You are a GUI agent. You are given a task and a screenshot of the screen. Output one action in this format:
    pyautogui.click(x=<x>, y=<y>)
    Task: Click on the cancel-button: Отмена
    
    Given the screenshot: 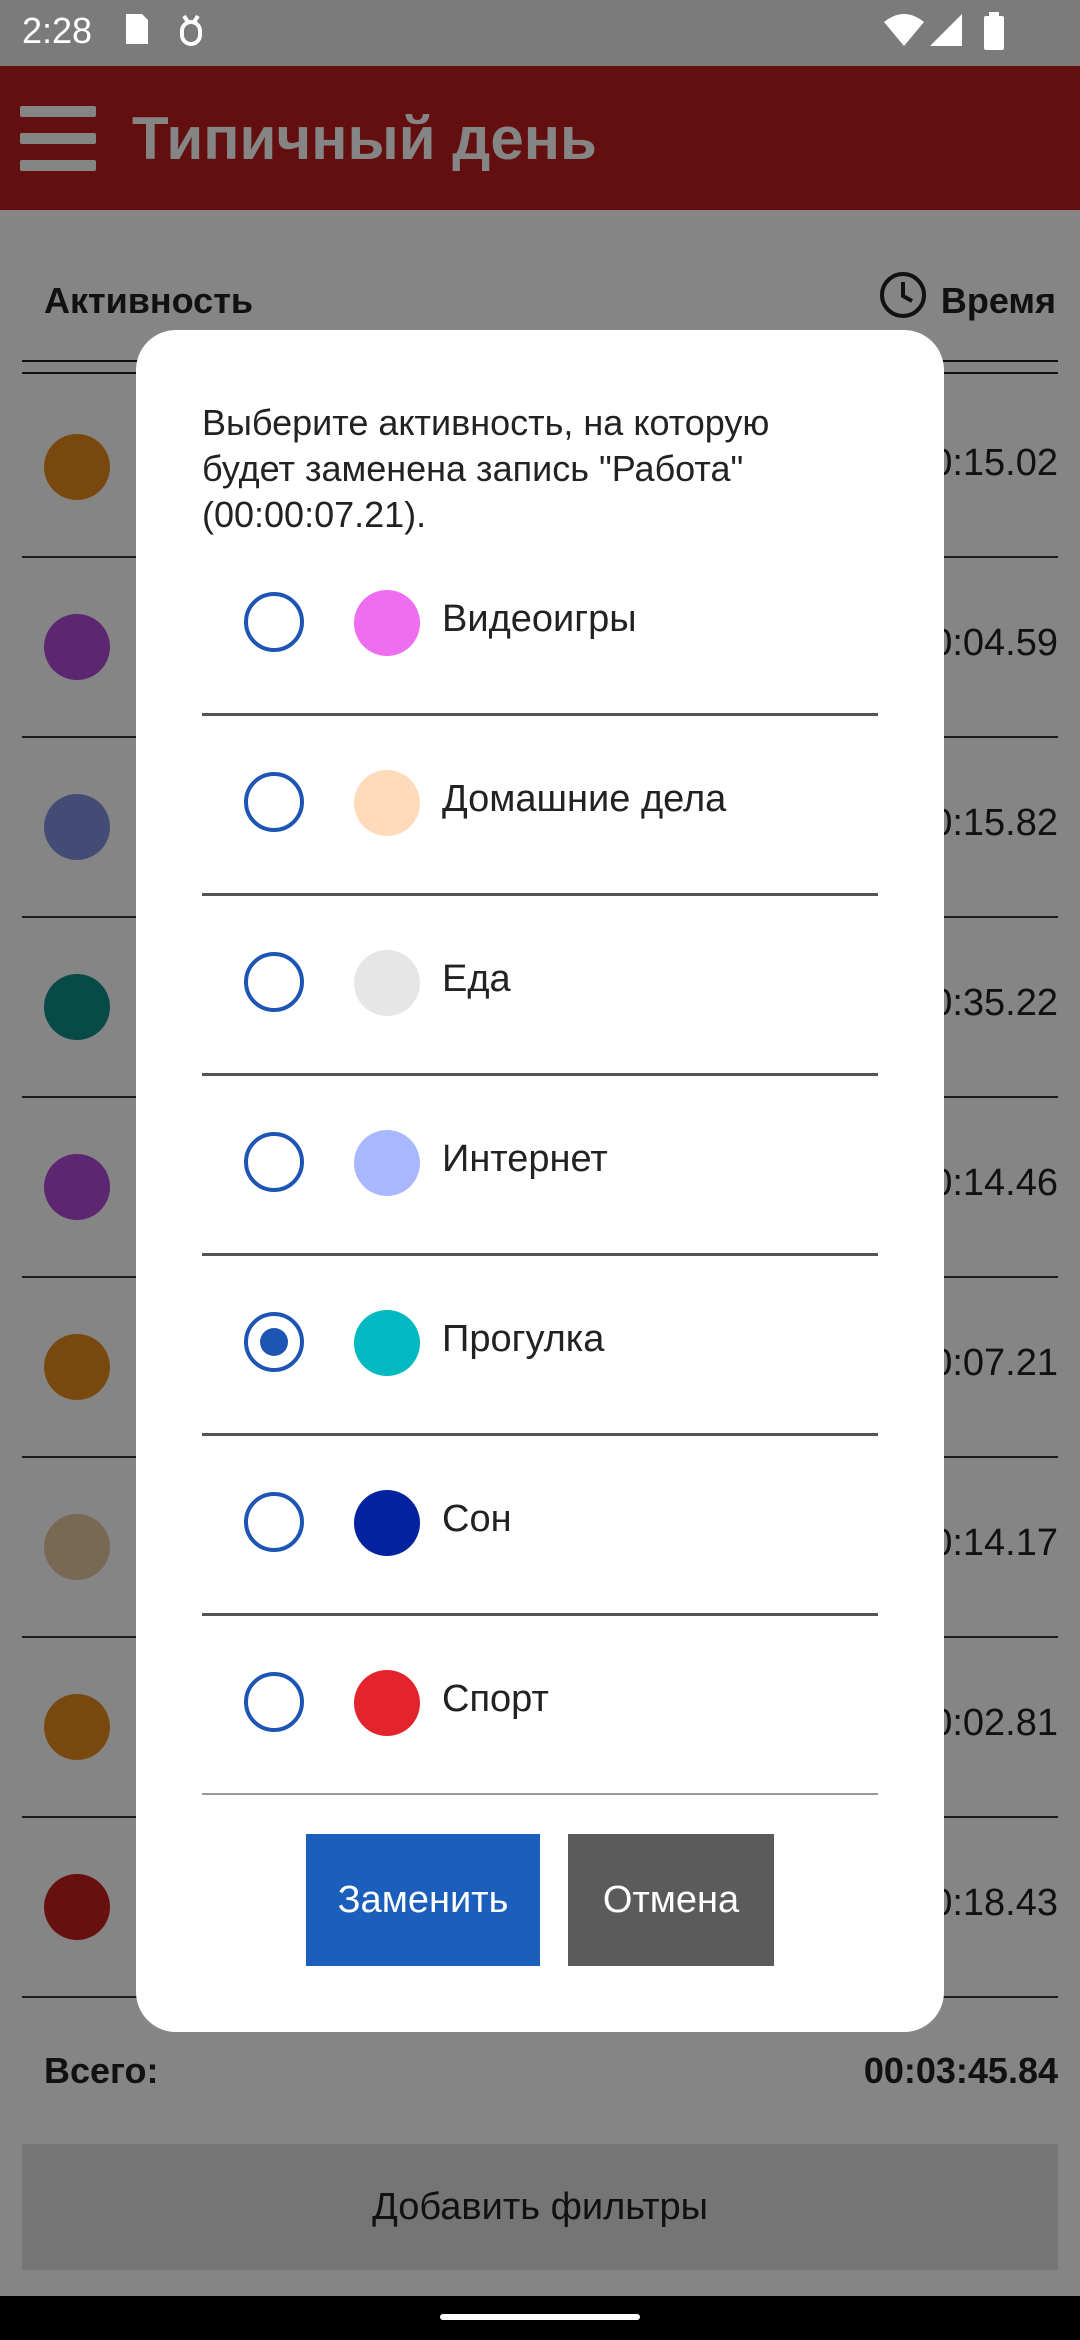 What is the action you would take?
    pyautogui.click(x=671, y=1900)
    